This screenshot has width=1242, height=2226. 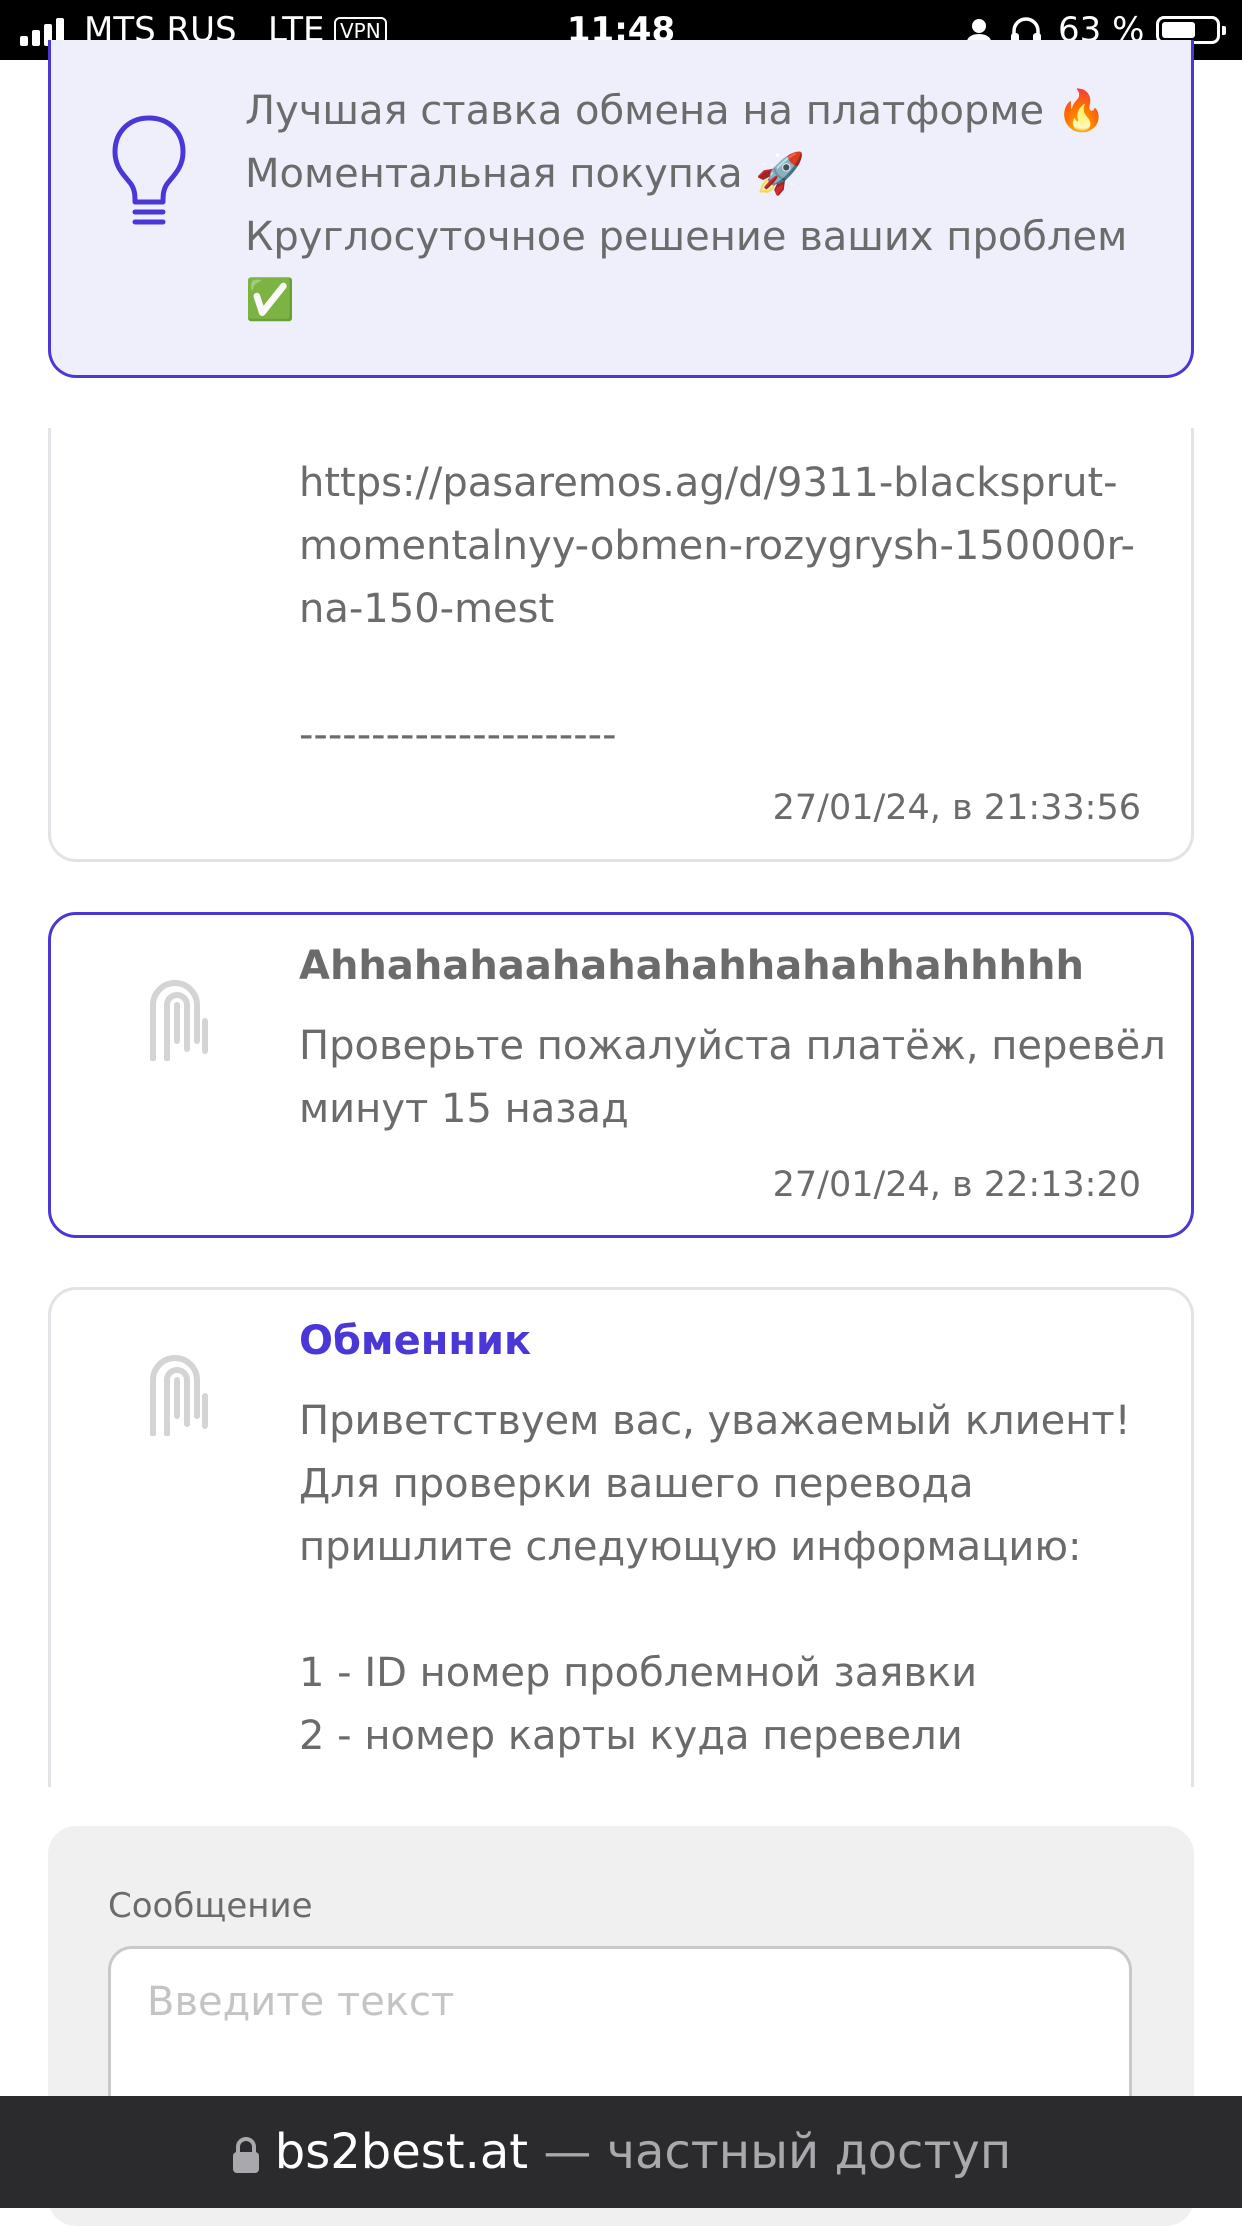 I want to click on message-timestamp: 27/01/24, в 21:33:56, so click(x=956, y=808).